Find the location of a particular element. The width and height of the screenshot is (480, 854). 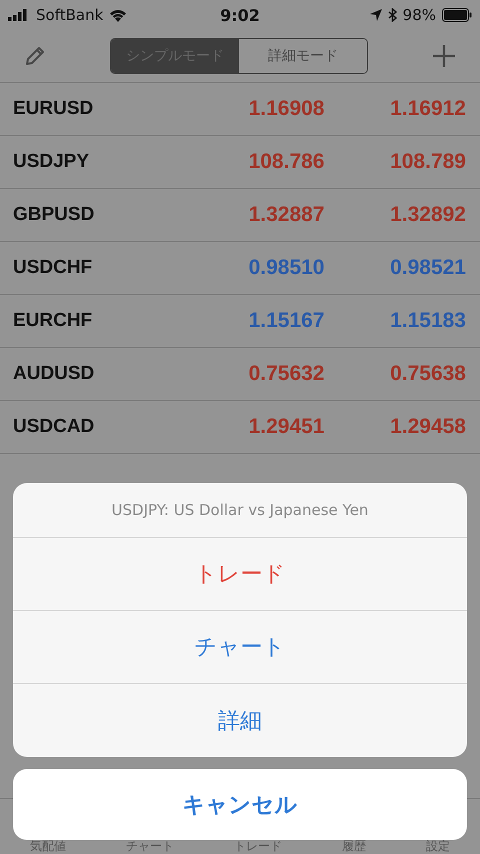

action-button: トレード is located at coordinates (240, 574).